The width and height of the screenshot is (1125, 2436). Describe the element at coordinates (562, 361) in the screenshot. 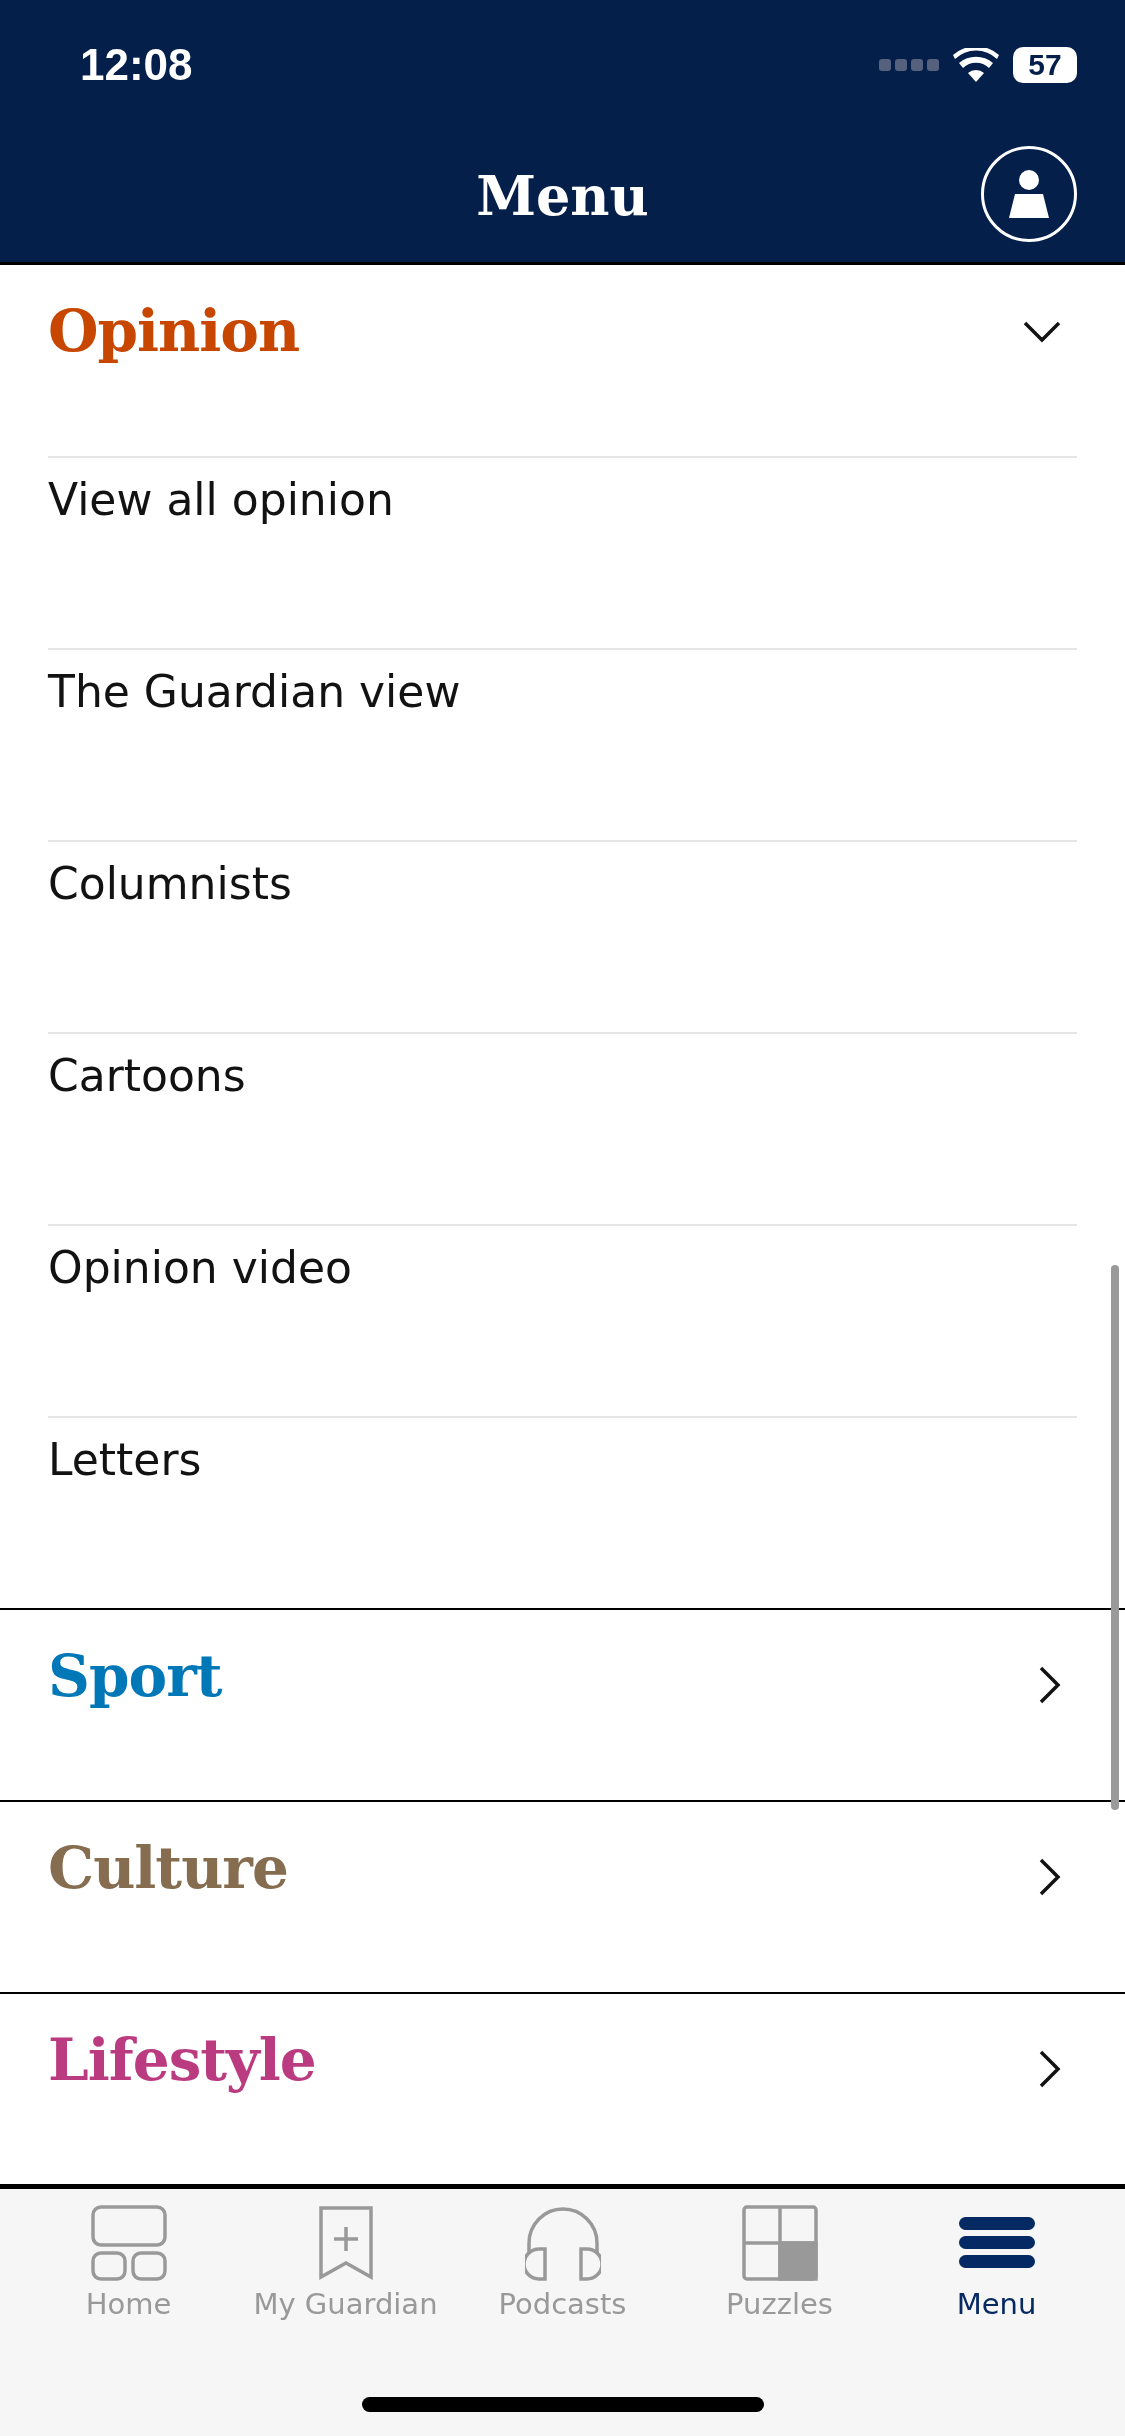

I see `section-header: Opinion` at that location.